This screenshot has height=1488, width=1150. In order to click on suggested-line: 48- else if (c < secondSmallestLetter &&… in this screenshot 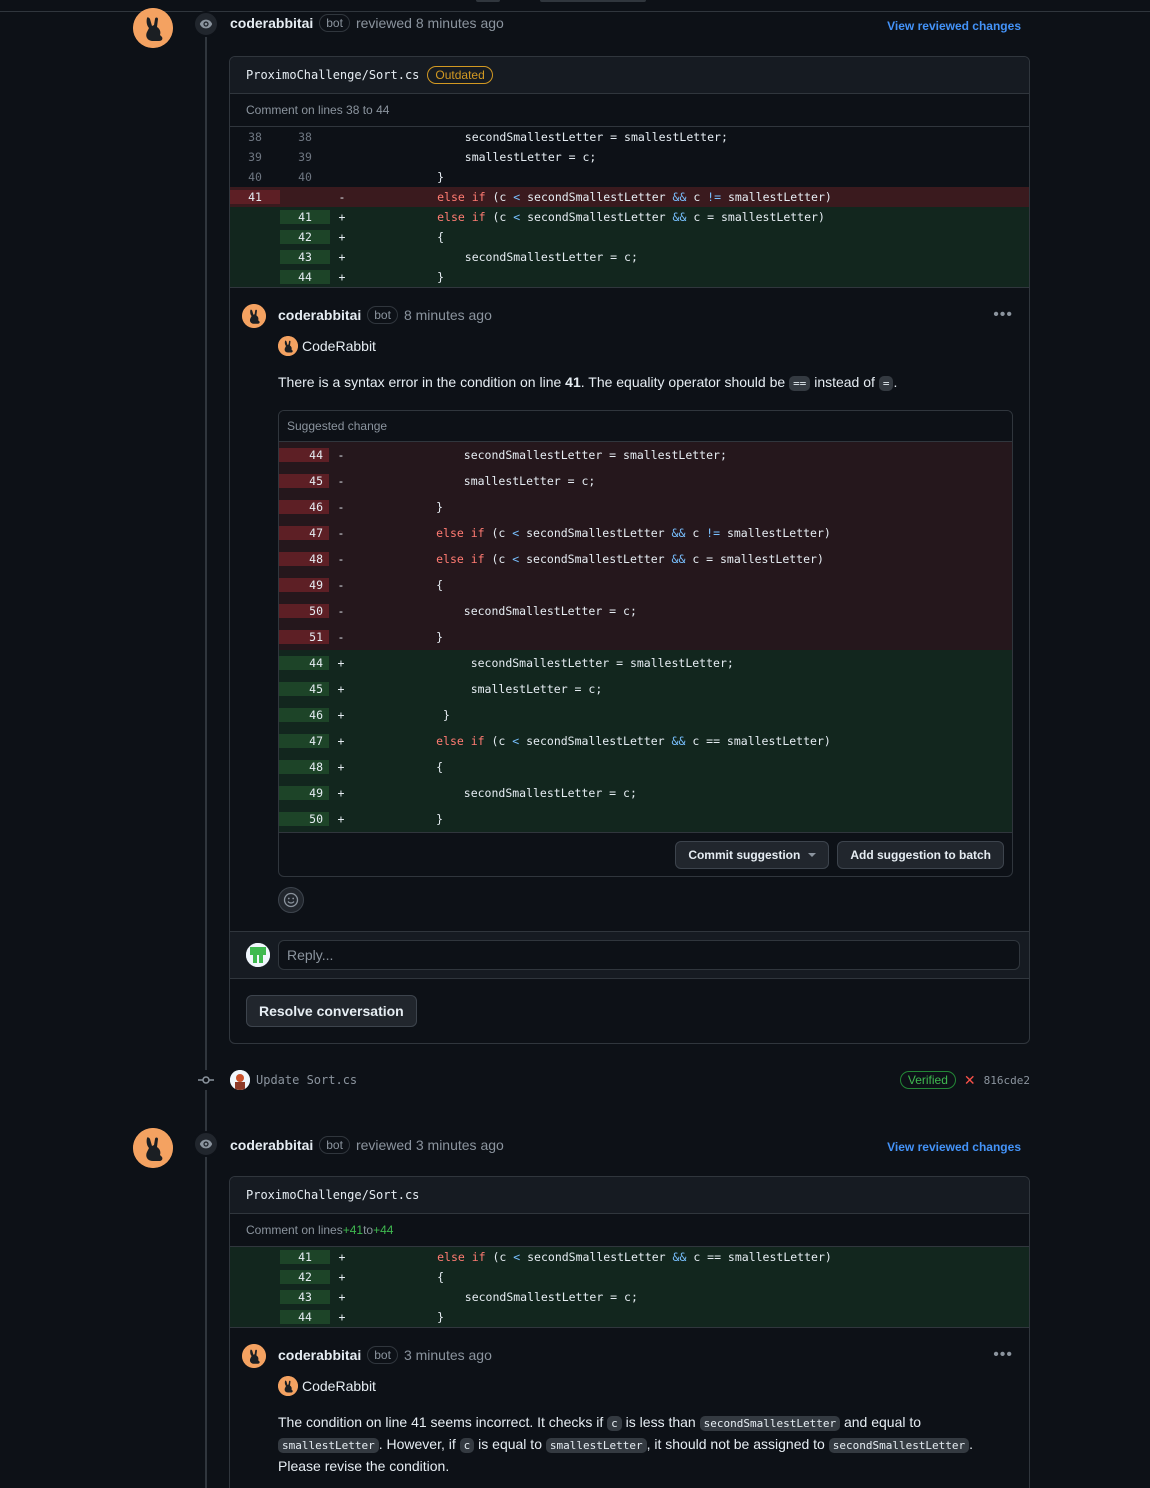, I will do `click(645, 559)`.